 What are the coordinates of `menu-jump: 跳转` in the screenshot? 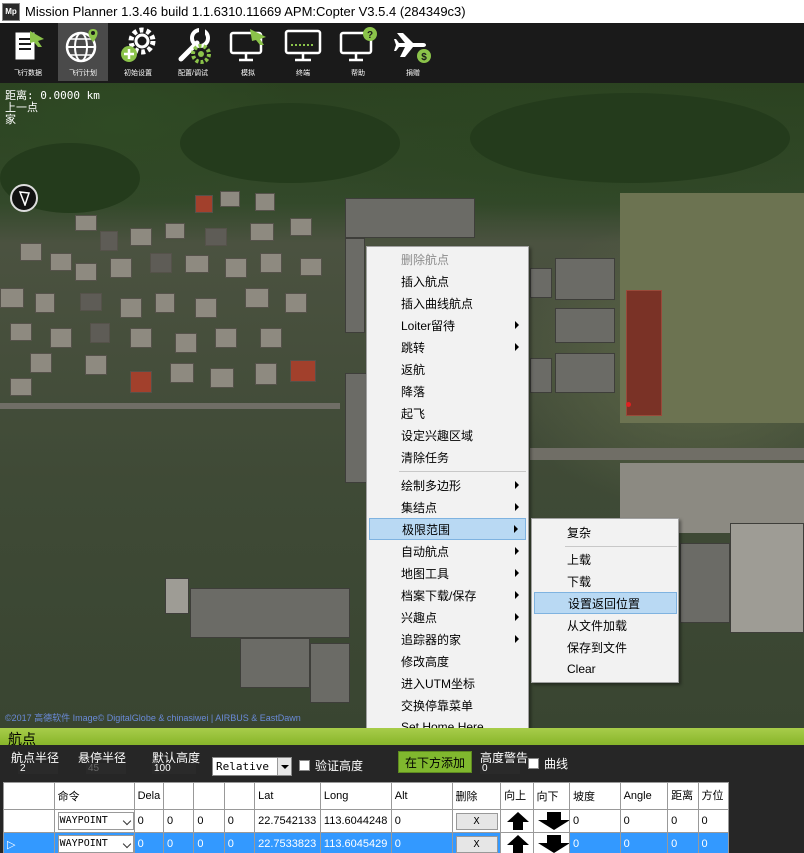 It's located at (447, 347).